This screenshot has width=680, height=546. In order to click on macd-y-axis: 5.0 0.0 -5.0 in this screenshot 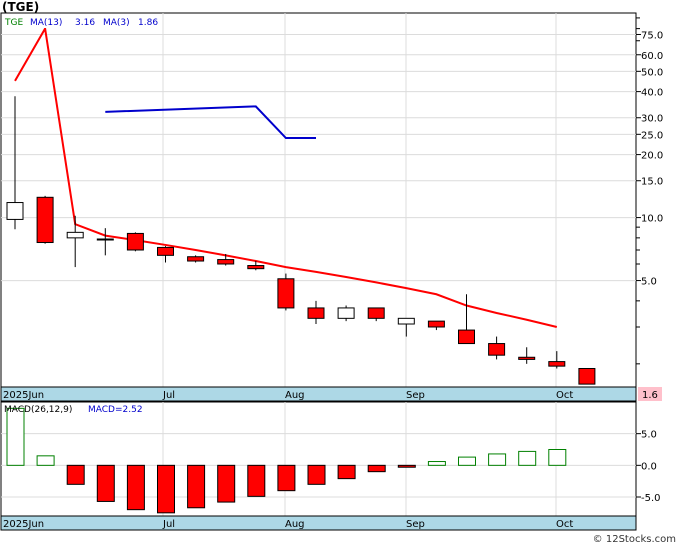, I will do `click(648, 467)`.